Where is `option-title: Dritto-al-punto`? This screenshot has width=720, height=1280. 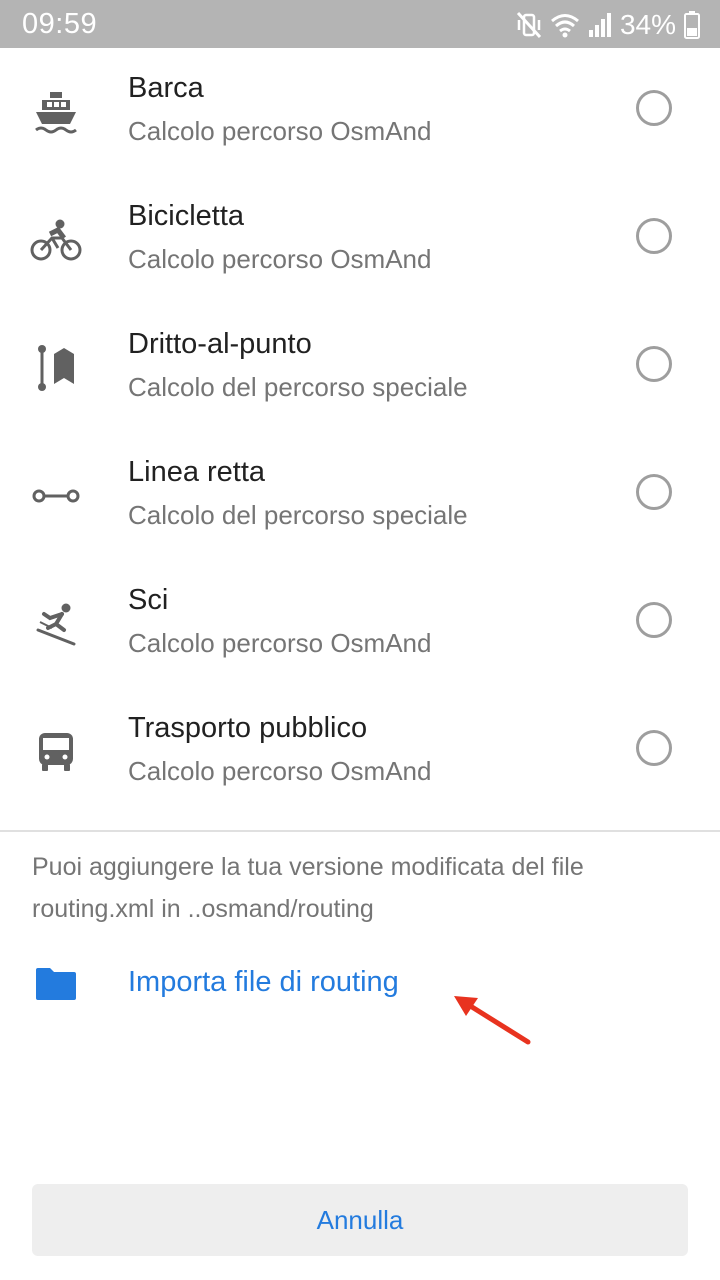
option-title: Dritto-al-punto is located at coordinates (220, 344).